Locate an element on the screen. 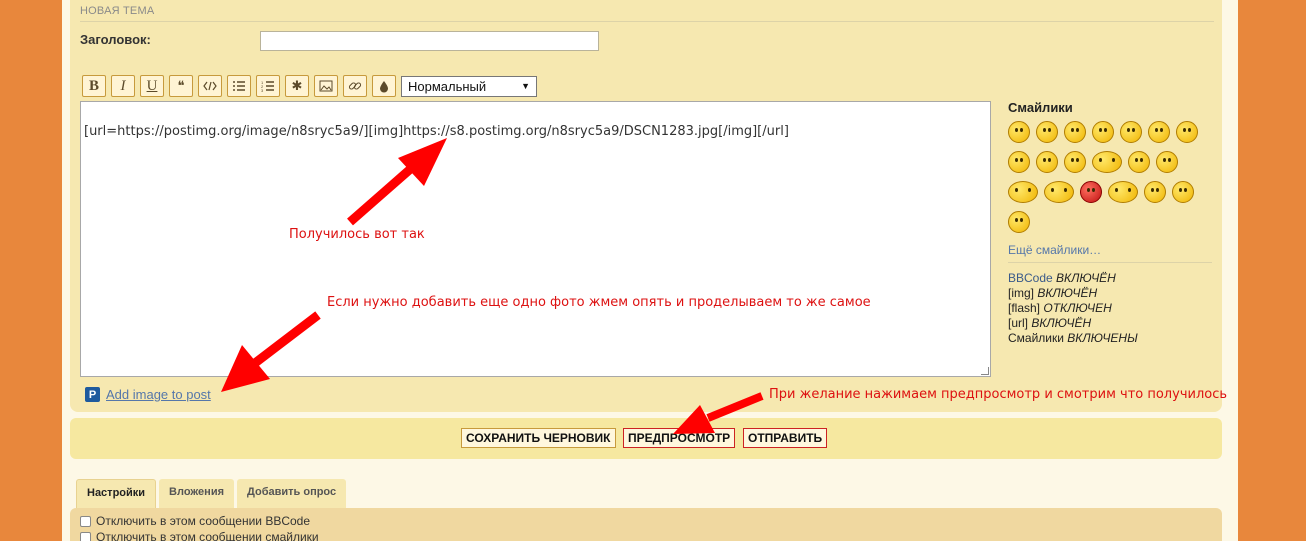  smilies-state: ВКЛЮЧЕНЫ is located at coordinates (1102, 338).